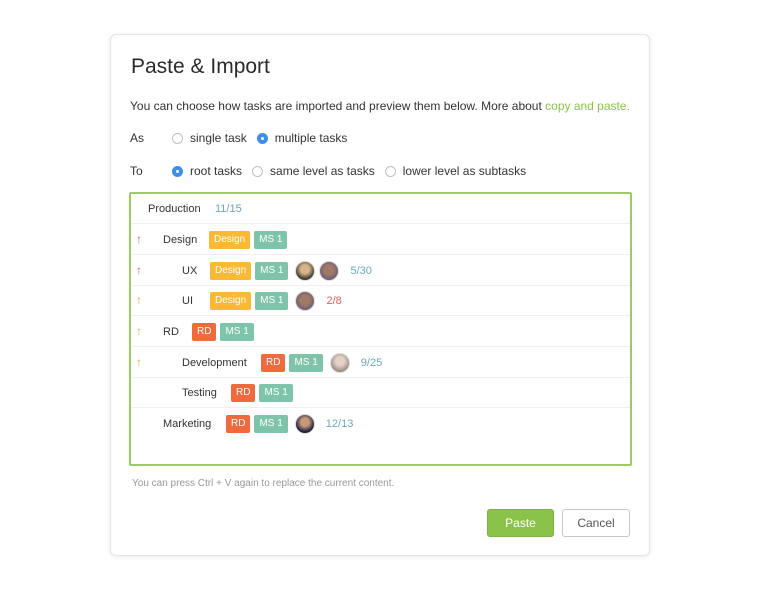 Image resolution: width=760 pixels, height=593 pixels. What do you see at coordinates (187, 424) in the screenshot?
I see `task-name: Marketing` at bounding box center [187, 424].